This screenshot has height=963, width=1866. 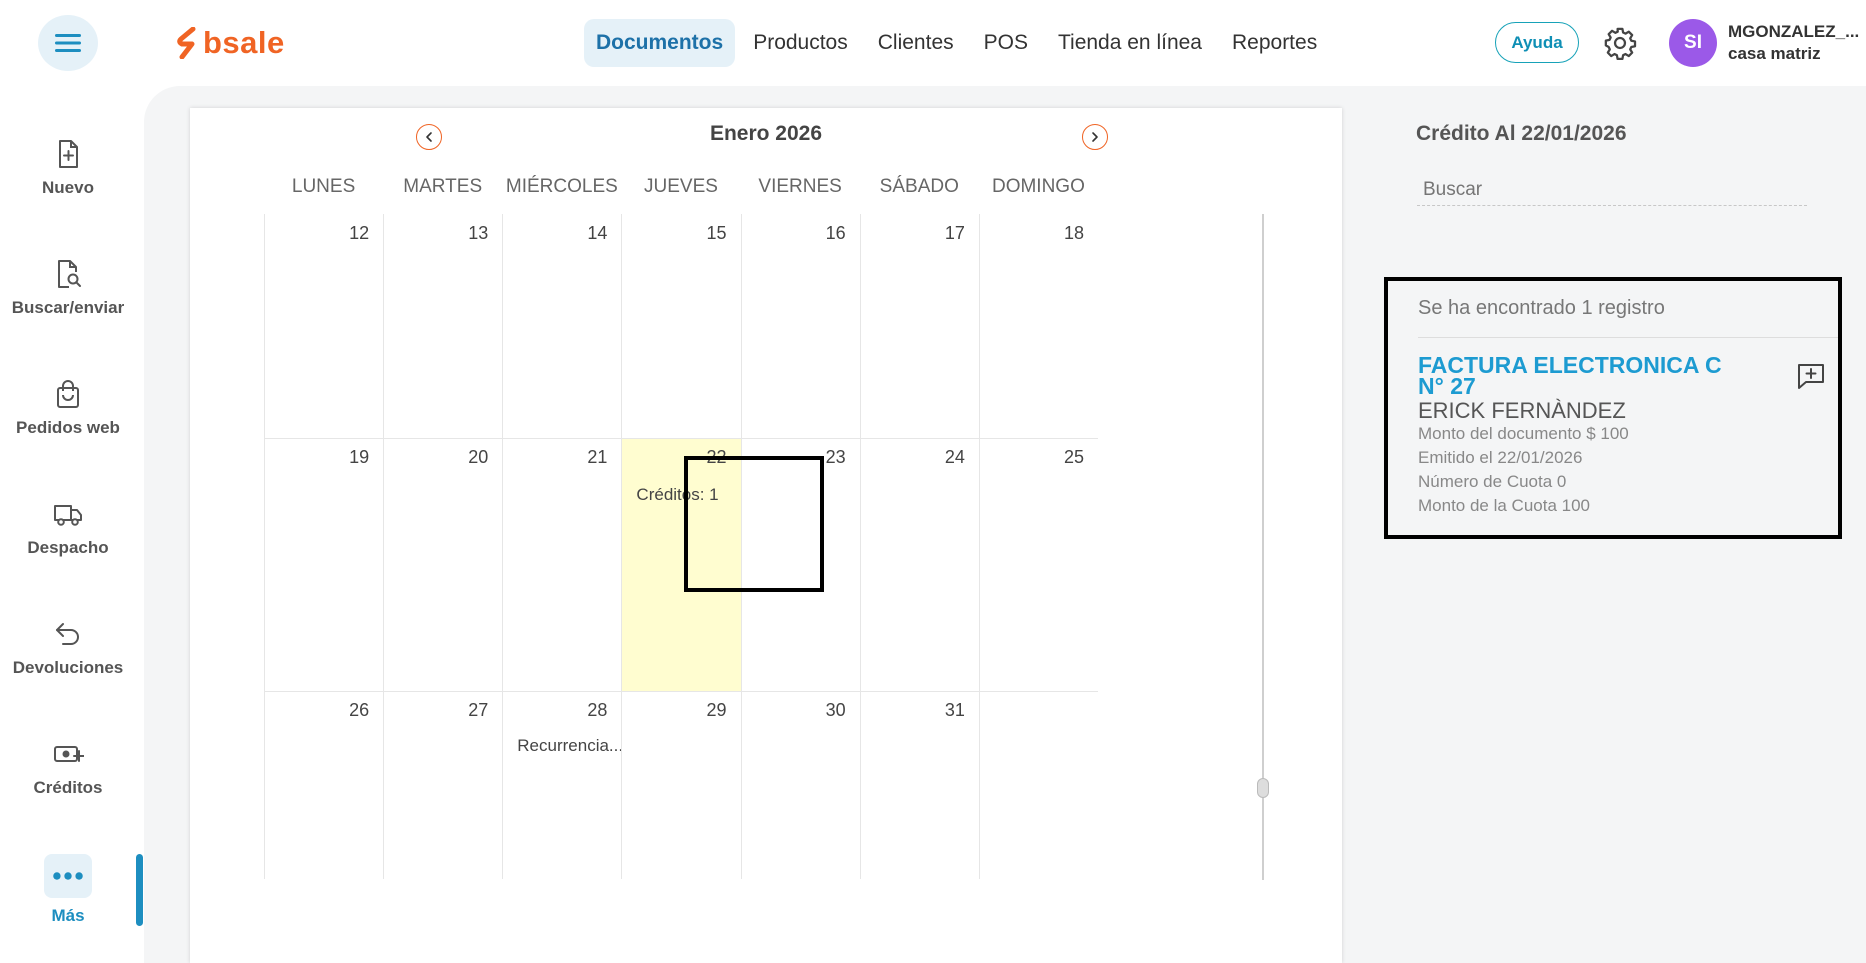 What do you see at coordinates (68, 394) in the screenshot?
I see `shopping-bag-icon` at bounding box center [68, 394].